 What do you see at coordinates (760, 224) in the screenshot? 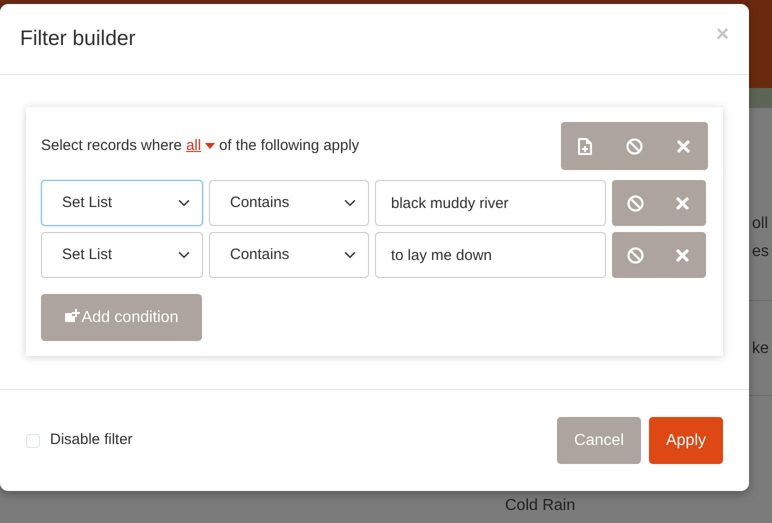
I see `background-text: oll` at bounding box center [760, 224].